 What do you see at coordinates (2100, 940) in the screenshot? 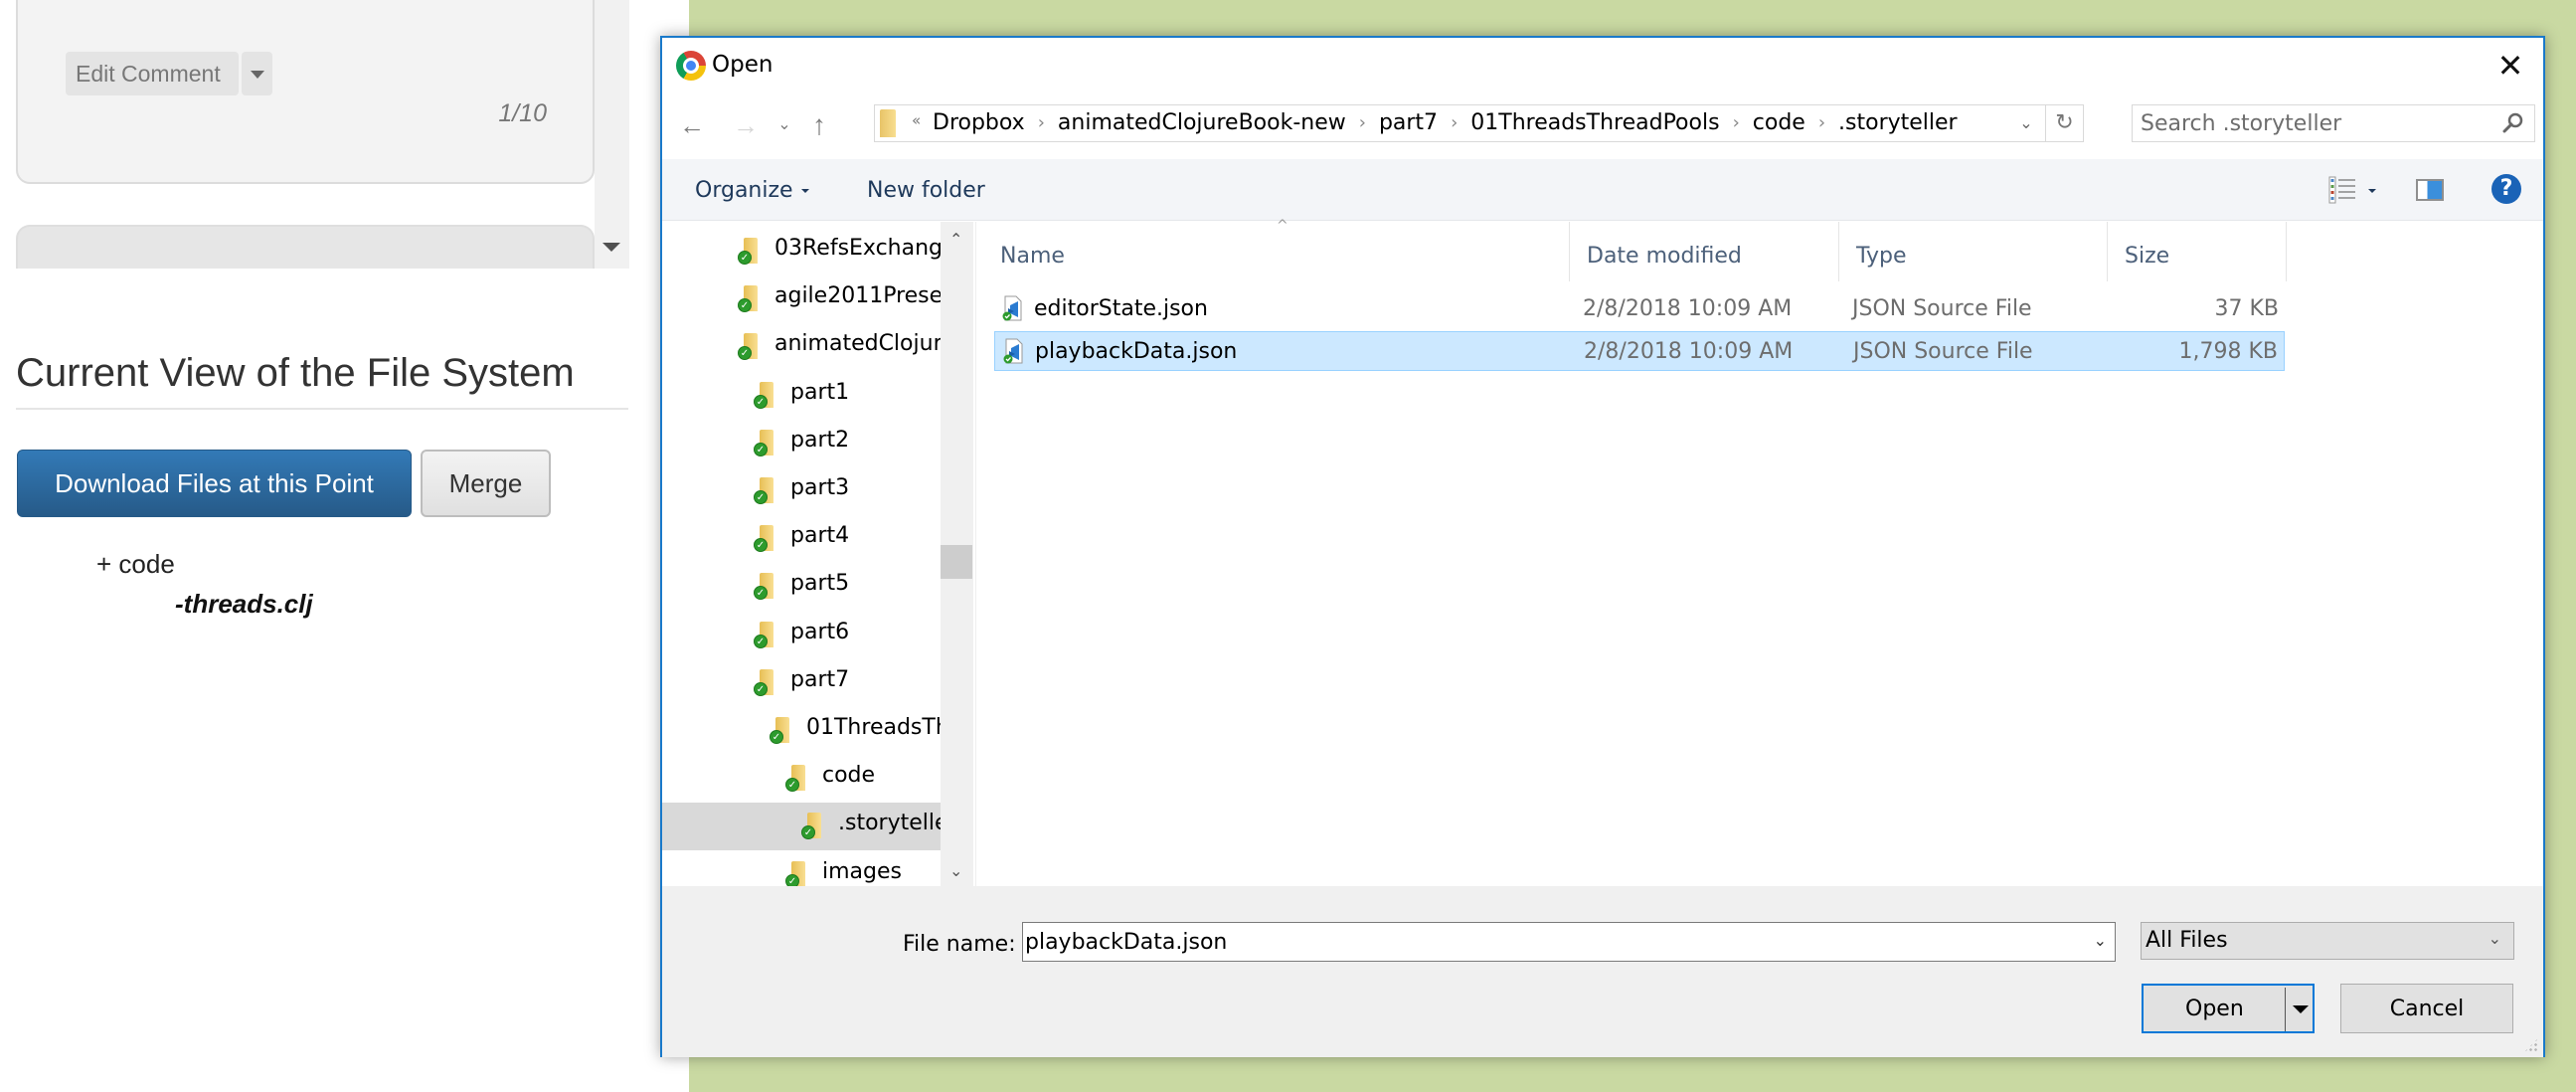
I see `file-name-dropdown-icon: ⌄` at bounding box center [2100, 940].